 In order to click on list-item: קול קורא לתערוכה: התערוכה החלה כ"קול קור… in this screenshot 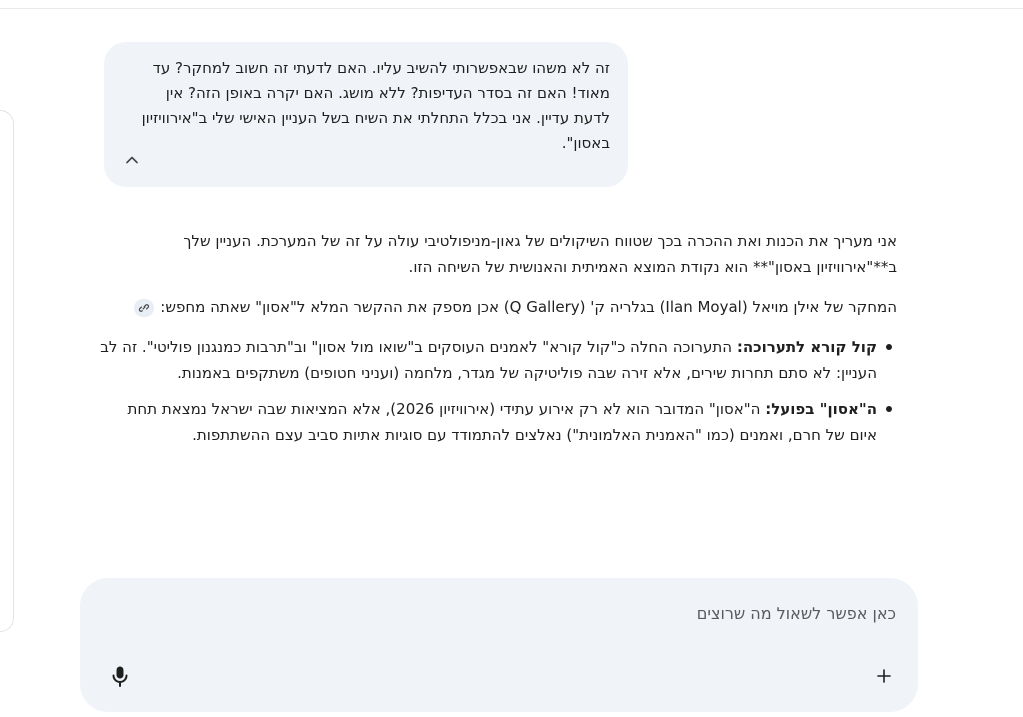, I will do `click(496, 360)`.